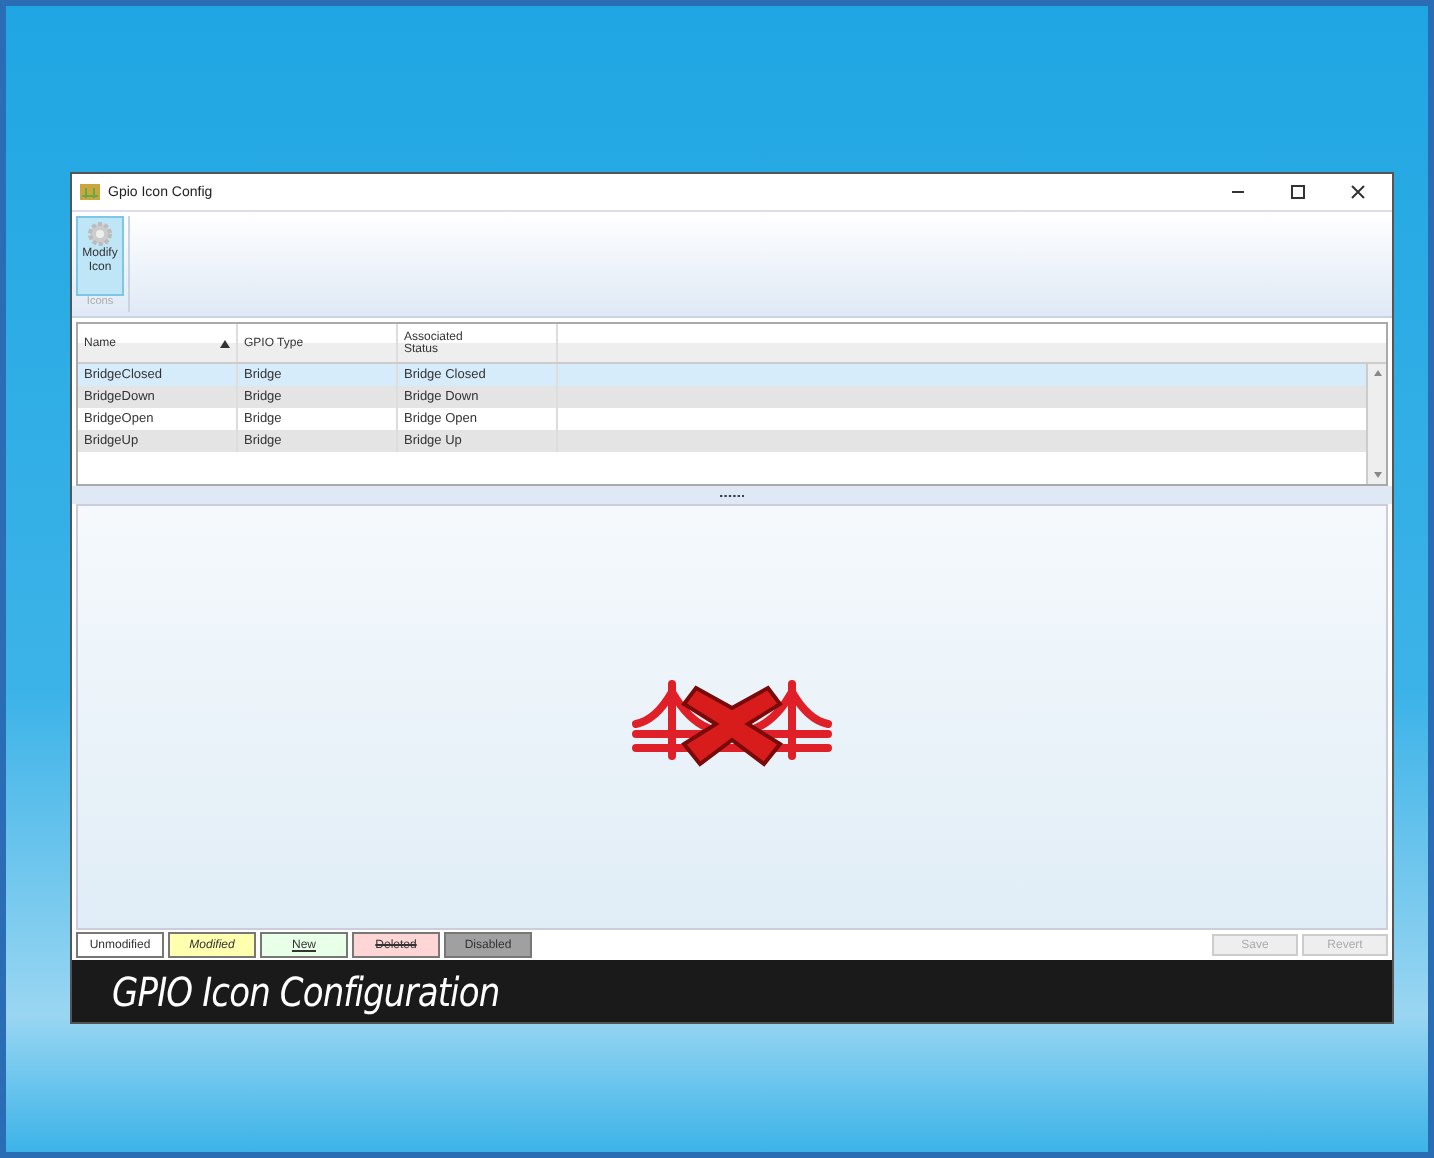  What do you see at coordinates (1377, 475) in the screenshot?
I see `scroll-down-icon` at bounding box center [1377, 475].